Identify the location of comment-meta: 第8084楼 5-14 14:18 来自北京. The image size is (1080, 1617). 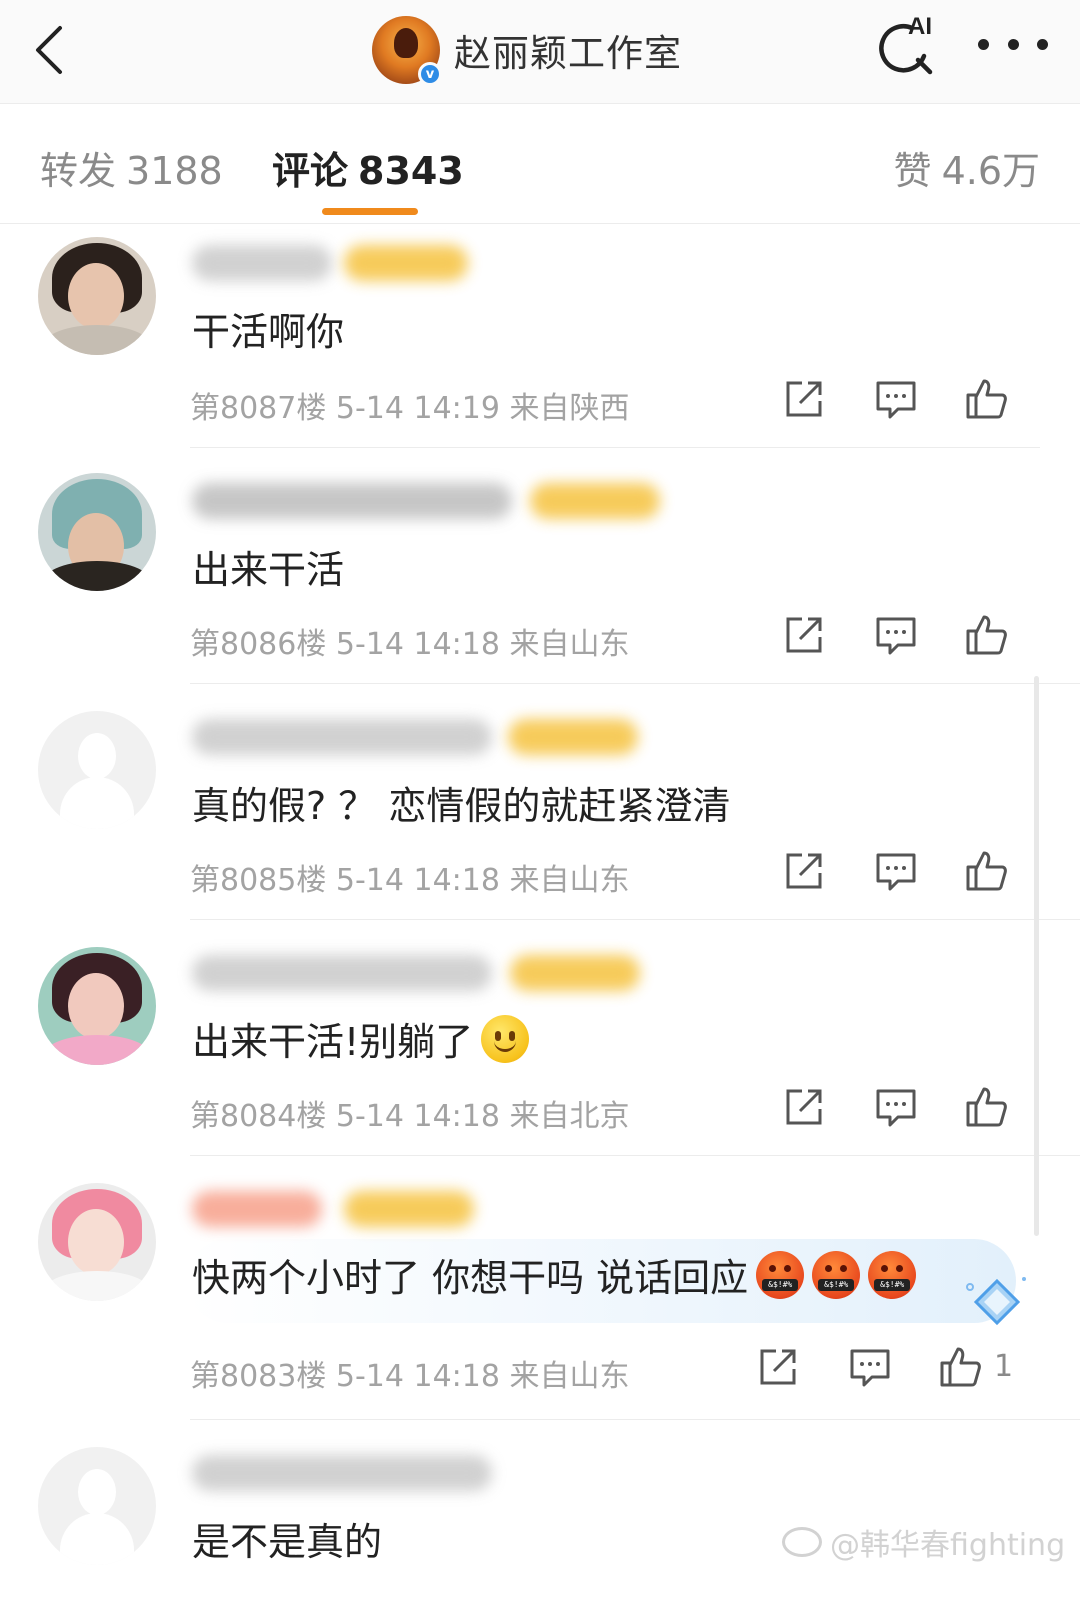
(410, 1116).